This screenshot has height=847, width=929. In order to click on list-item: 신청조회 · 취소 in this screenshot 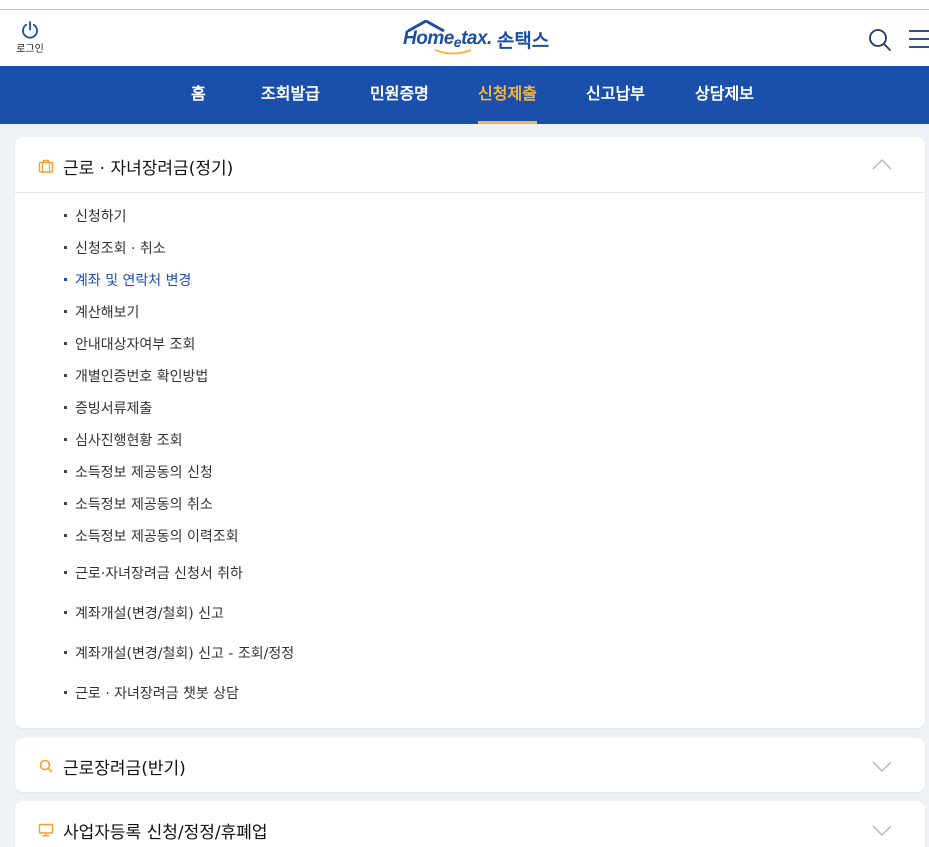, I will do `click(115, 248)`.